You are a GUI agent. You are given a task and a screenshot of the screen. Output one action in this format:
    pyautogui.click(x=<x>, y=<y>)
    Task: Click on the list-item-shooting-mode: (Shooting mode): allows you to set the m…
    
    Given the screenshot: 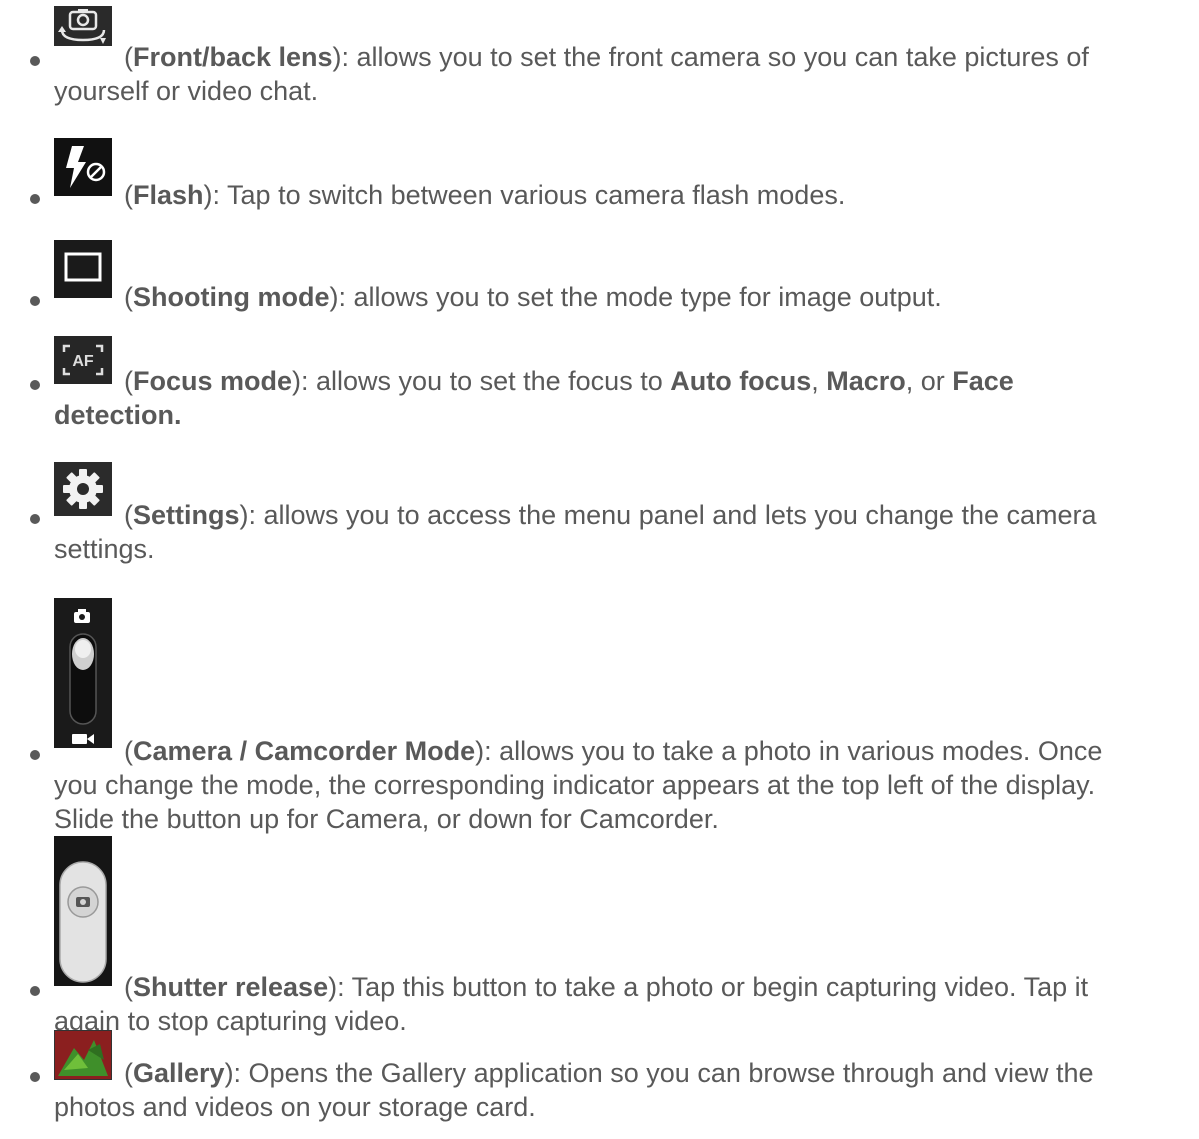 What is the action you would take?
    pyautogui.click(x=612, y=276)
    